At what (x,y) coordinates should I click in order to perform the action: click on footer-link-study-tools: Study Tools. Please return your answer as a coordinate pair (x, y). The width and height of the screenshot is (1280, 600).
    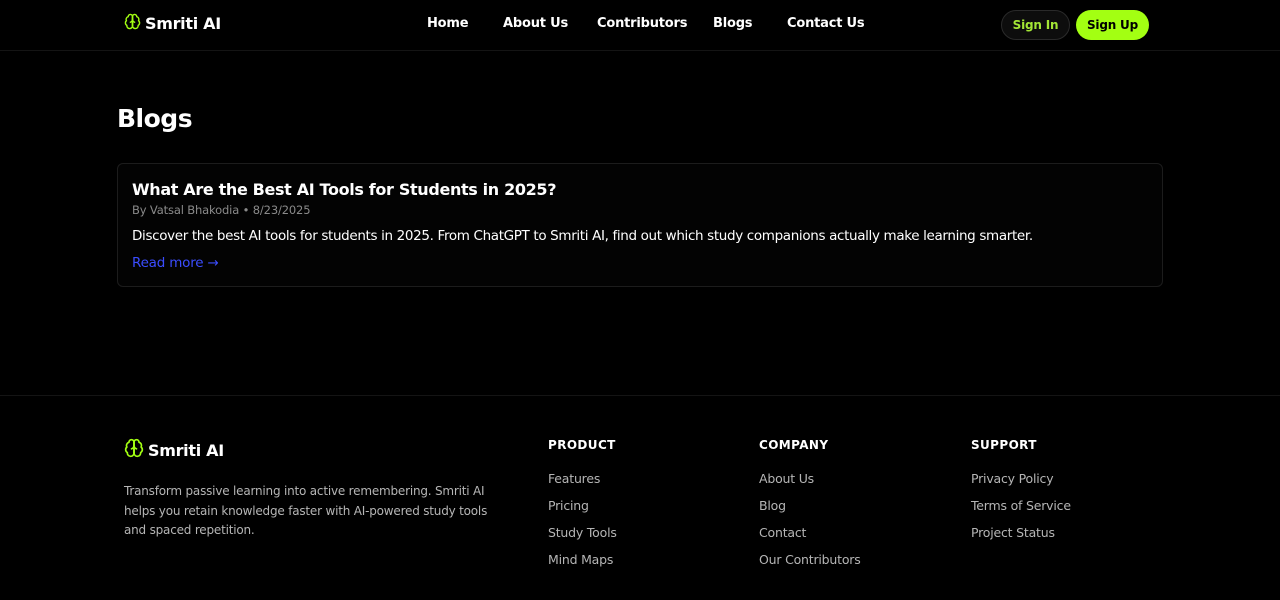
    Looking at the image, I should click on (582, 532).